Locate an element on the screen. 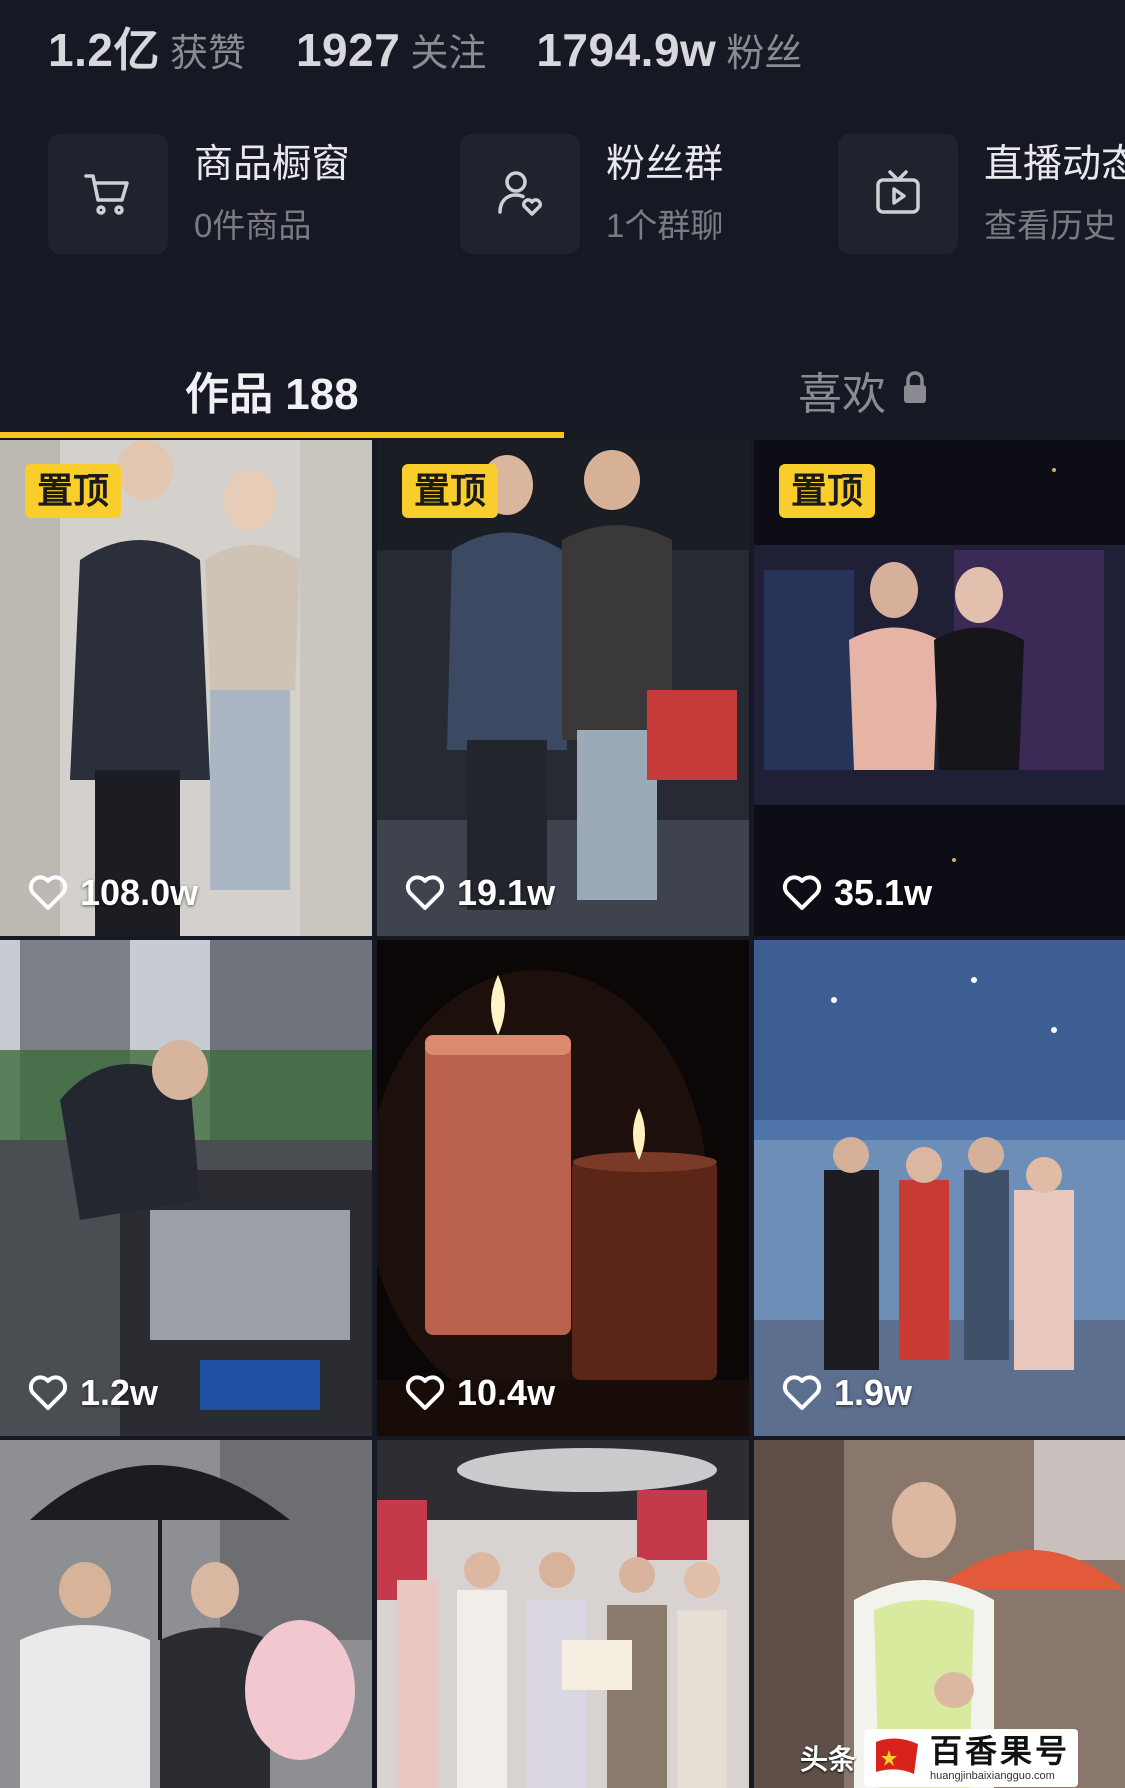 The height and width of the screenshot is (1788, 1125). video-likes: 19.1w is located at coordinates (480, 893).